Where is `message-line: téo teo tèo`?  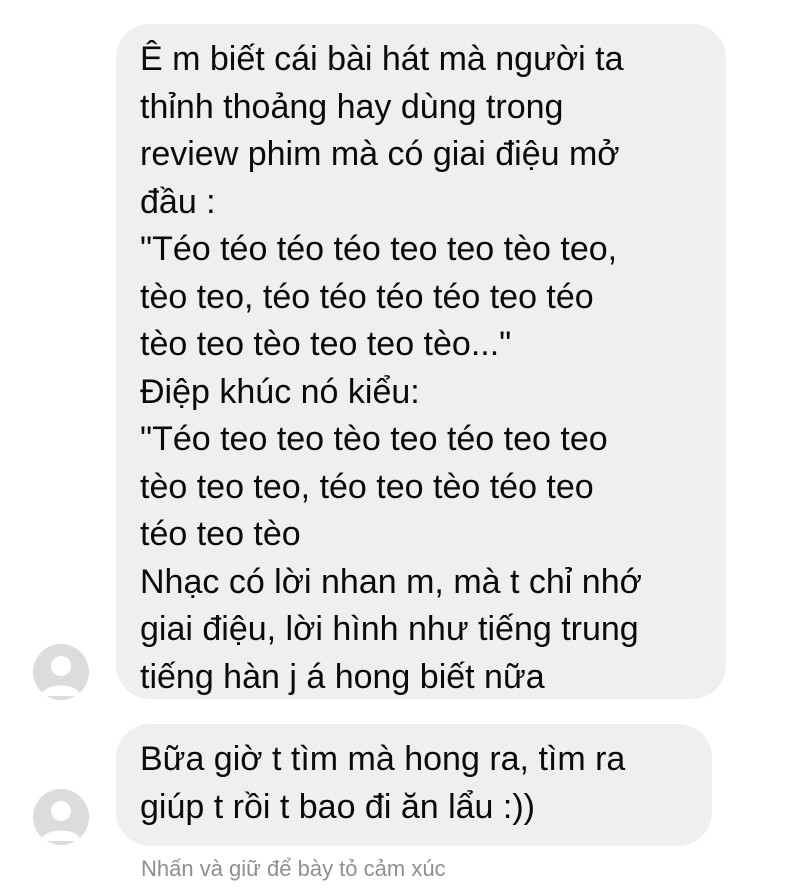
message-line: téo teo tèo is located at coordinates (220, 534).